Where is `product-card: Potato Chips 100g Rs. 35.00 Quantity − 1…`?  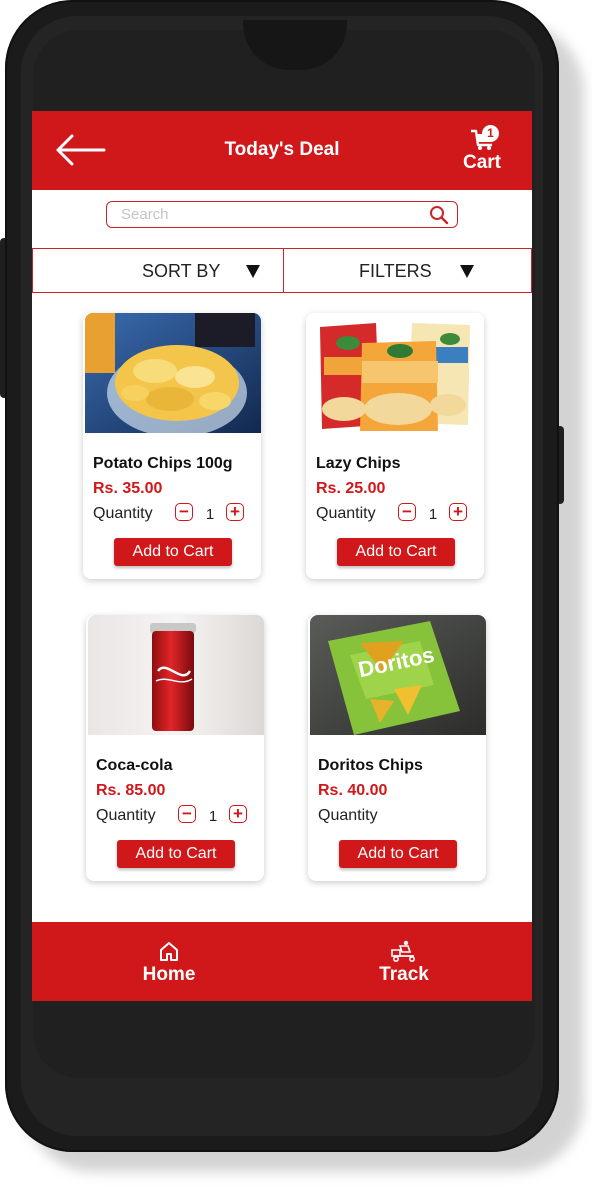 product-card: Potato Chips 100g Rs. 35.00 Quantity − 1… is located at coordinates (172, 446).